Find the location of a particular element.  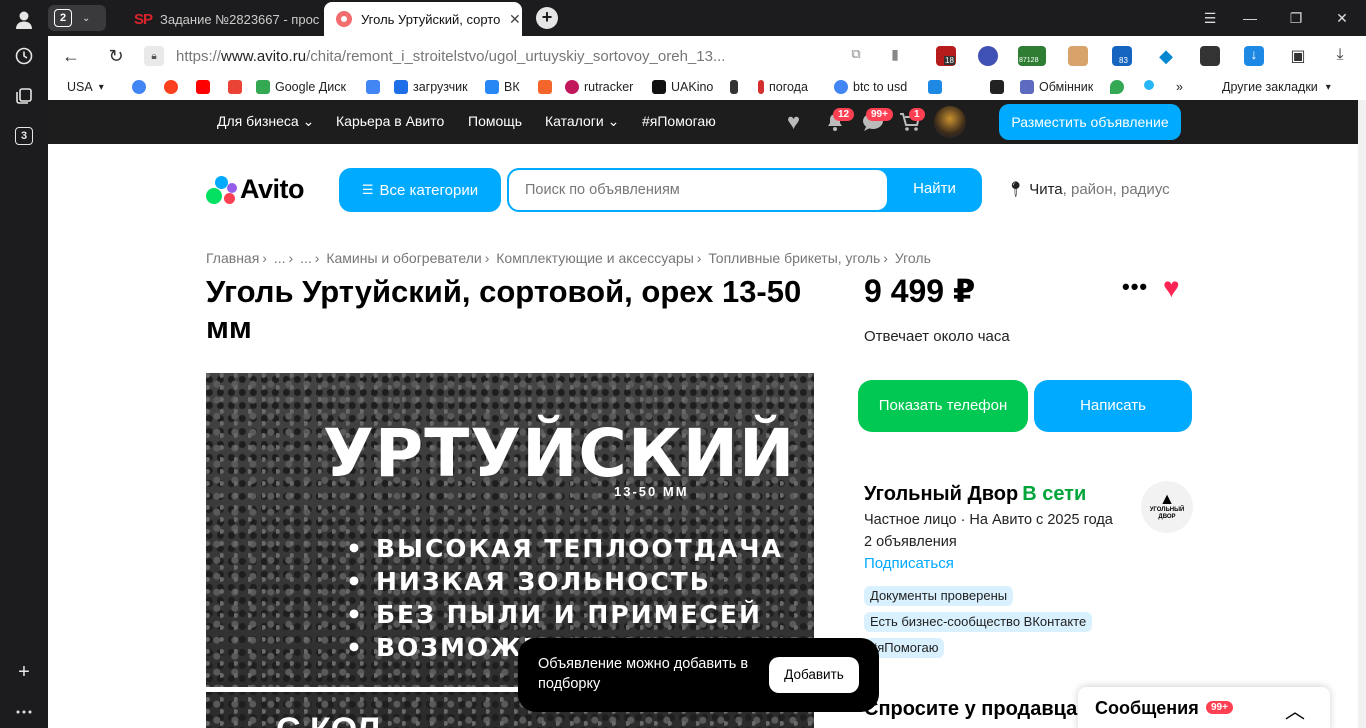

new-tab-button: + is located at coordinates (547, 18).